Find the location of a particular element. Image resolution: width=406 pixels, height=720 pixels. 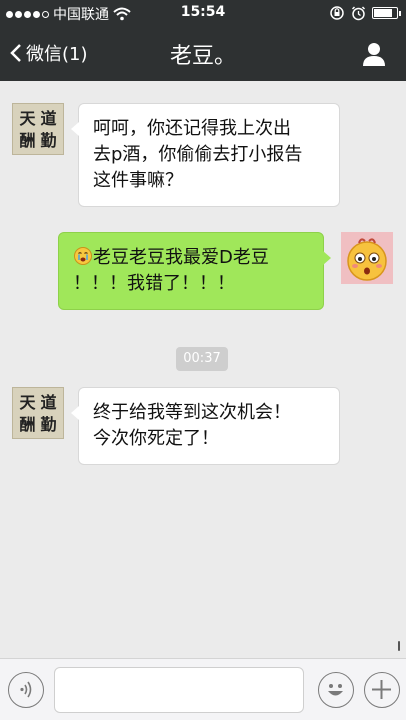

plus-button is located at coordinates (382, 690).